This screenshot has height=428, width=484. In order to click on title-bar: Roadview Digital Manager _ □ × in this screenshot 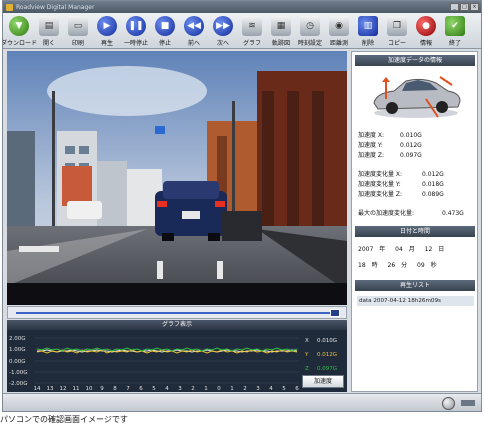, I will do `click(242, 7)`.